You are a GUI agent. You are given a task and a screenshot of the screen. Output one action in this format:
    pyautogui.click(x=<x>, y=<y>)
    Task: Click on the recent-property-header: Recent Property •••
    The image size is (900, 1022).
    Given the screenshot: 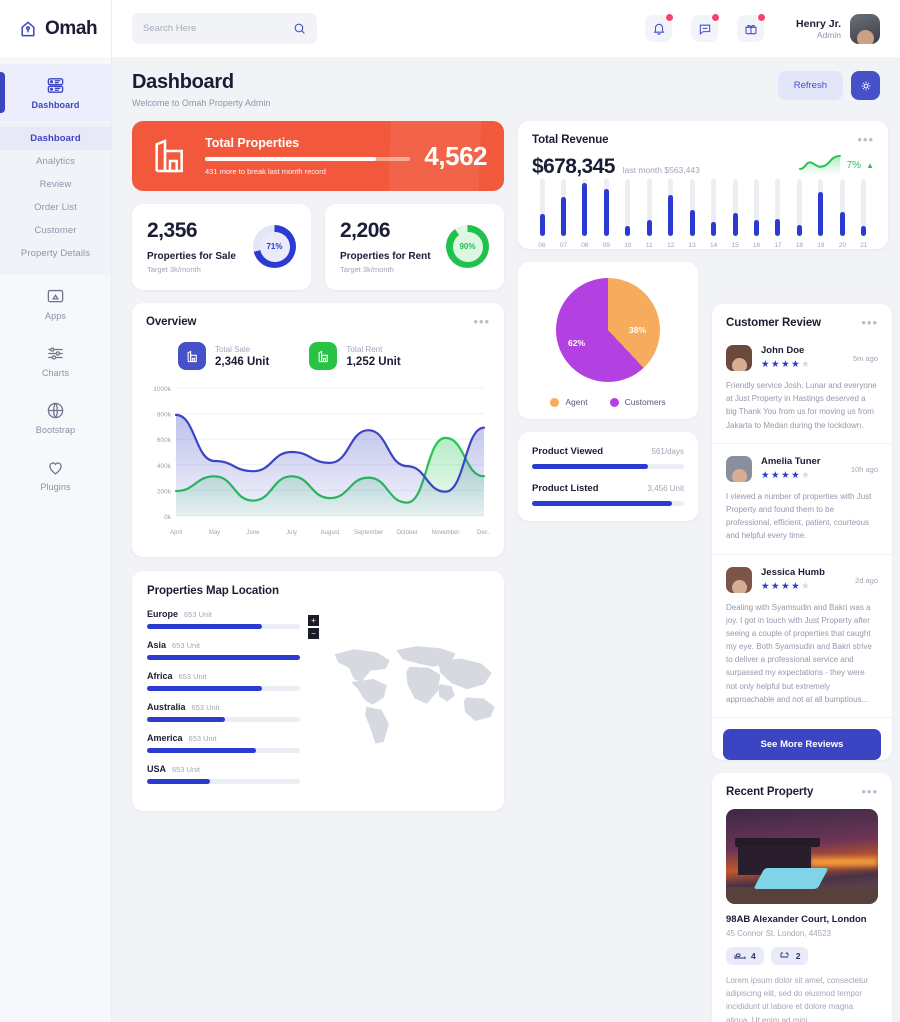 What is the action you would take?
    pyautogui.click(x=802, y=785)
    